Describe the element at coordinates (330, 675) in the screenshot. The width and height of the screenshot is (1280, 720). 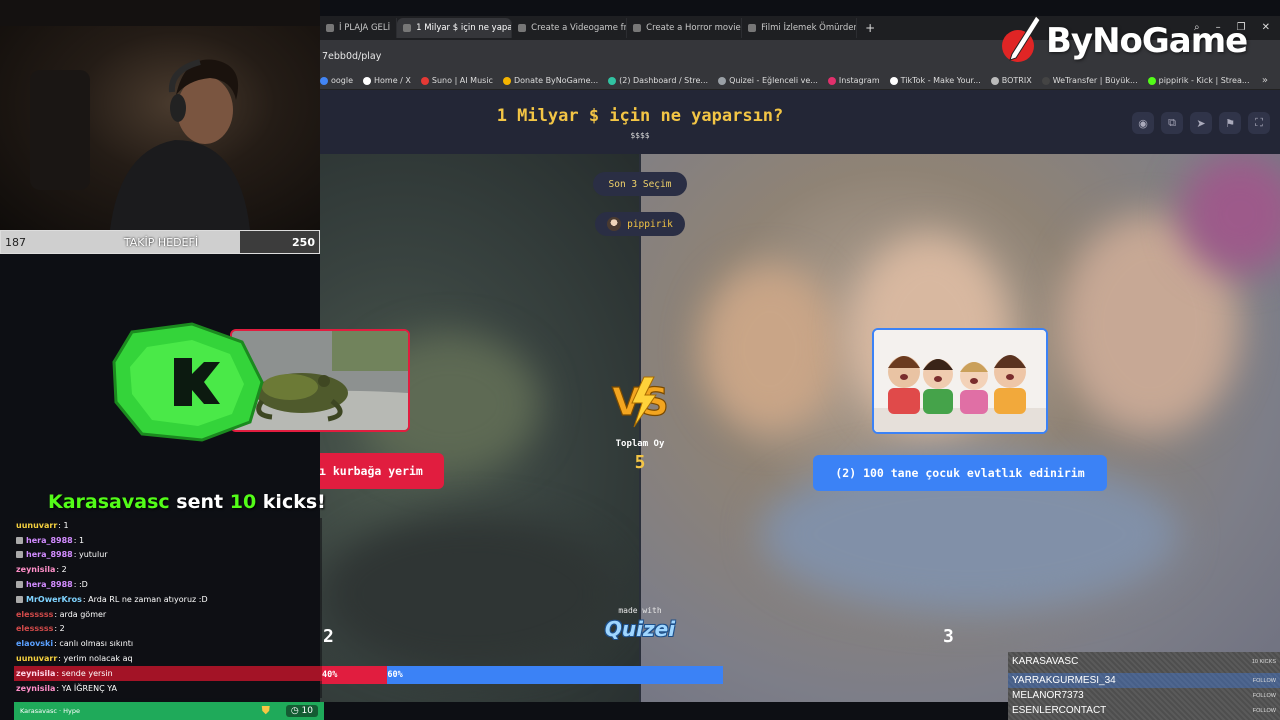
I see `option1-percent: 40%` at that location.